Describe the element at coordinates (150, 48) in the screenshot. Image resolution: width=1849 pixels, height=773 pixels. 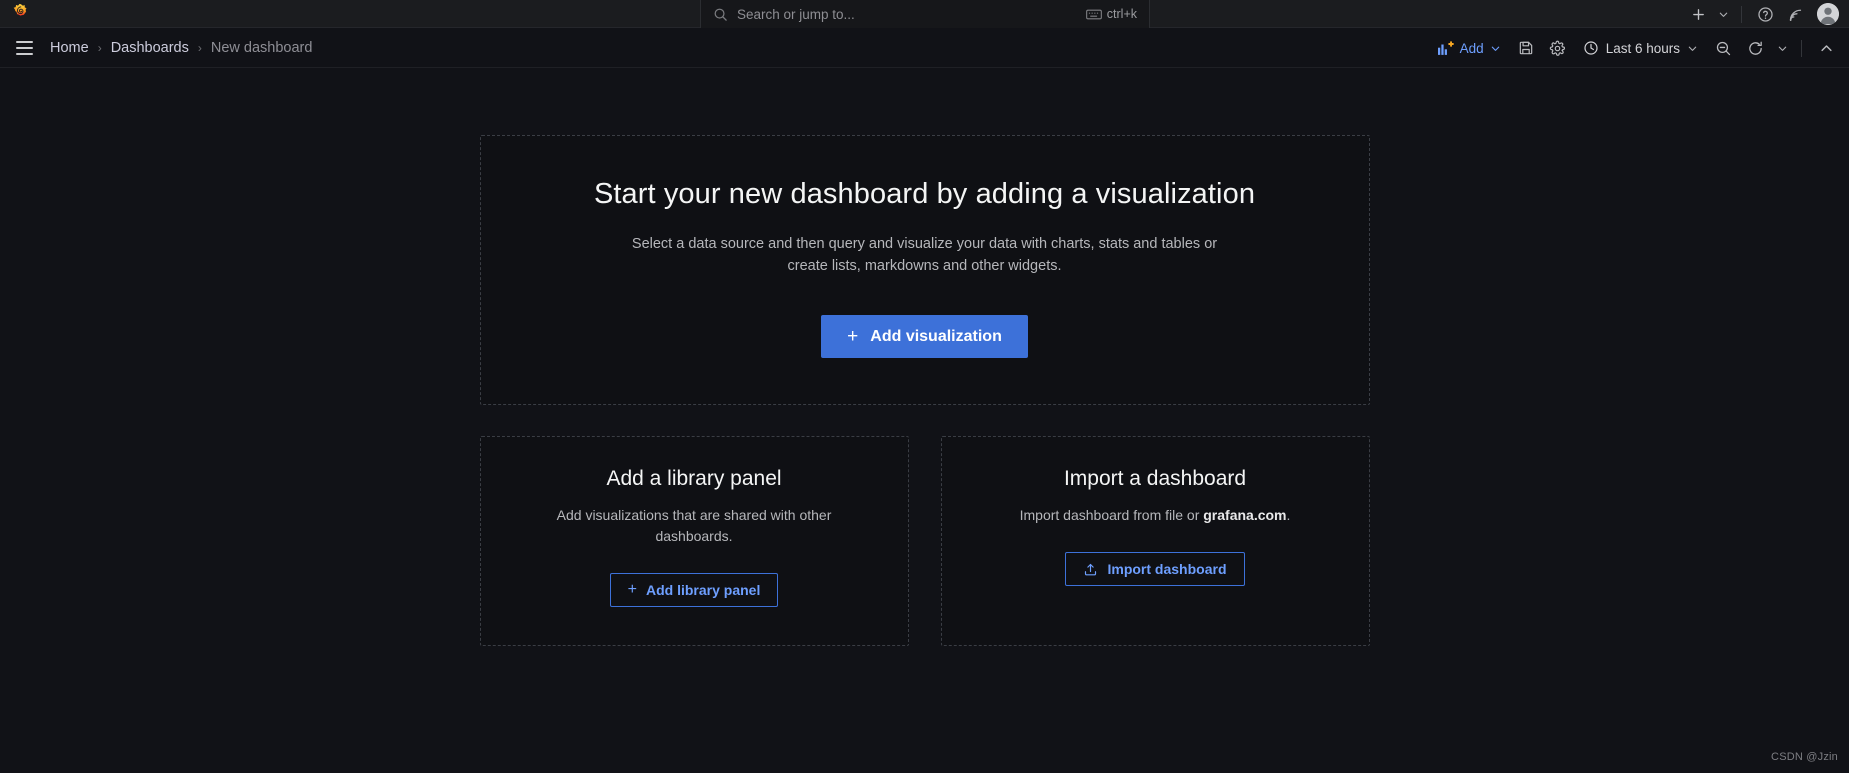
I see `breadcrumb-item-dashboards: Dashboards` at that location.